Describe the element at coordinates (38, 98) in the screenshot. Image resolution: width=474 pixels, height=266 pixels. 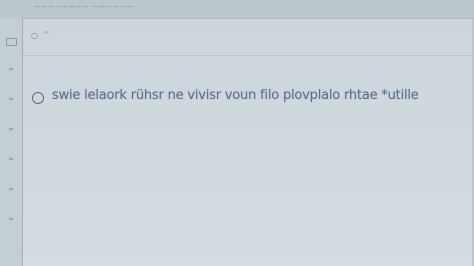
I see `search-icon` at that location.